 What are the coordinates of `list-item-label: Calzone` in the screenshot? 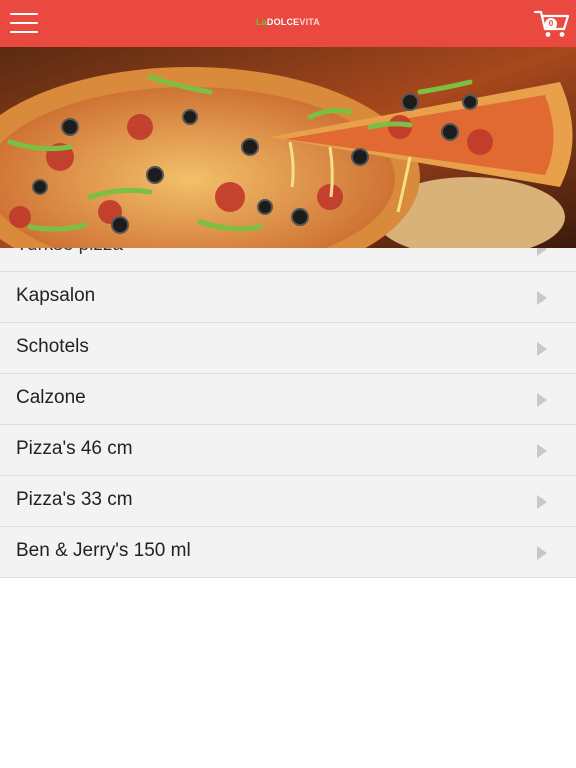 It's located at (51, 397).